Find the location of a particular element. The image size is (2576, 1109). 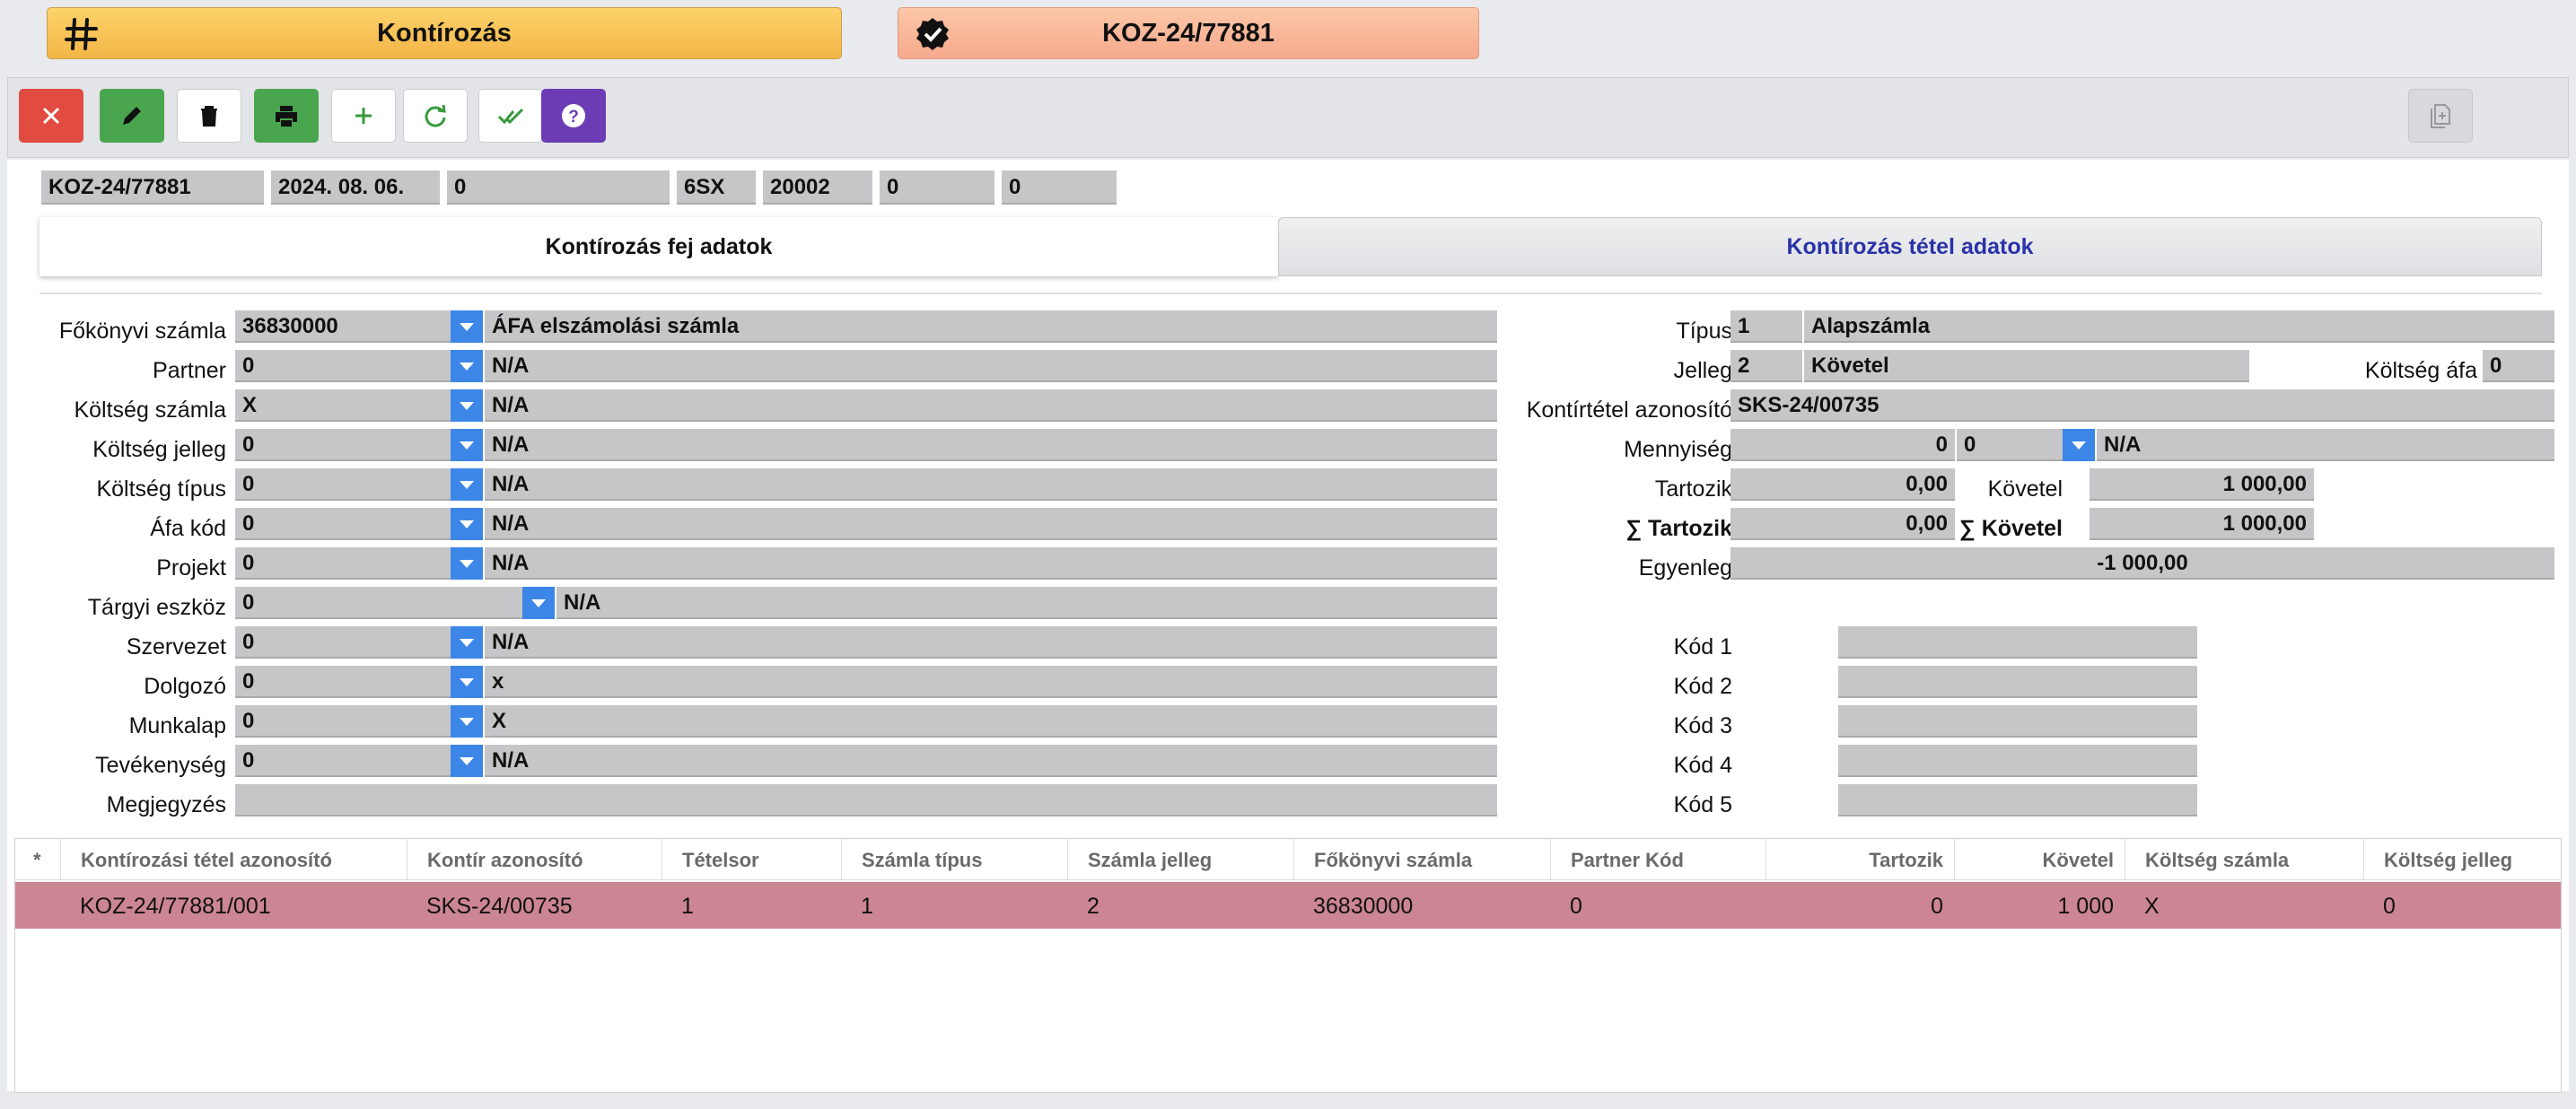

targyi-eszkoz-code: 0 is located at coordinates (381, 603).